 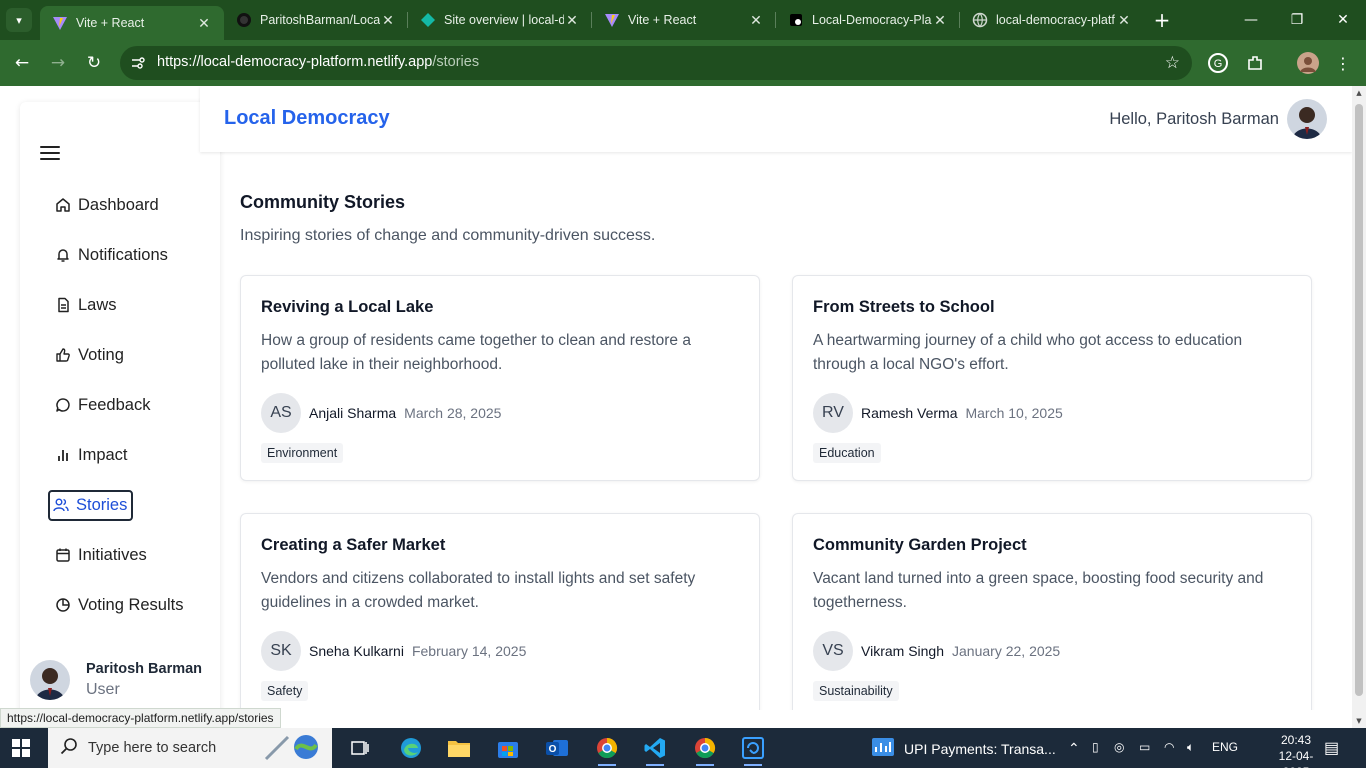 I want to click on sidebar-item-stories: Stories, so click(x=129, y=505).